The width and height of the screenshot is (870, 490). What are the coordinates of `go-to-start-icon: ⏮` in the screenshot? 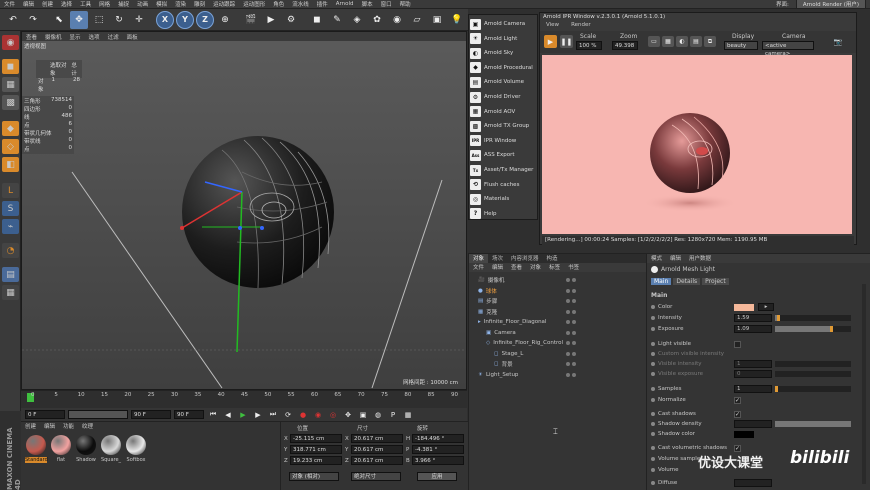 It's located at (213, 414).